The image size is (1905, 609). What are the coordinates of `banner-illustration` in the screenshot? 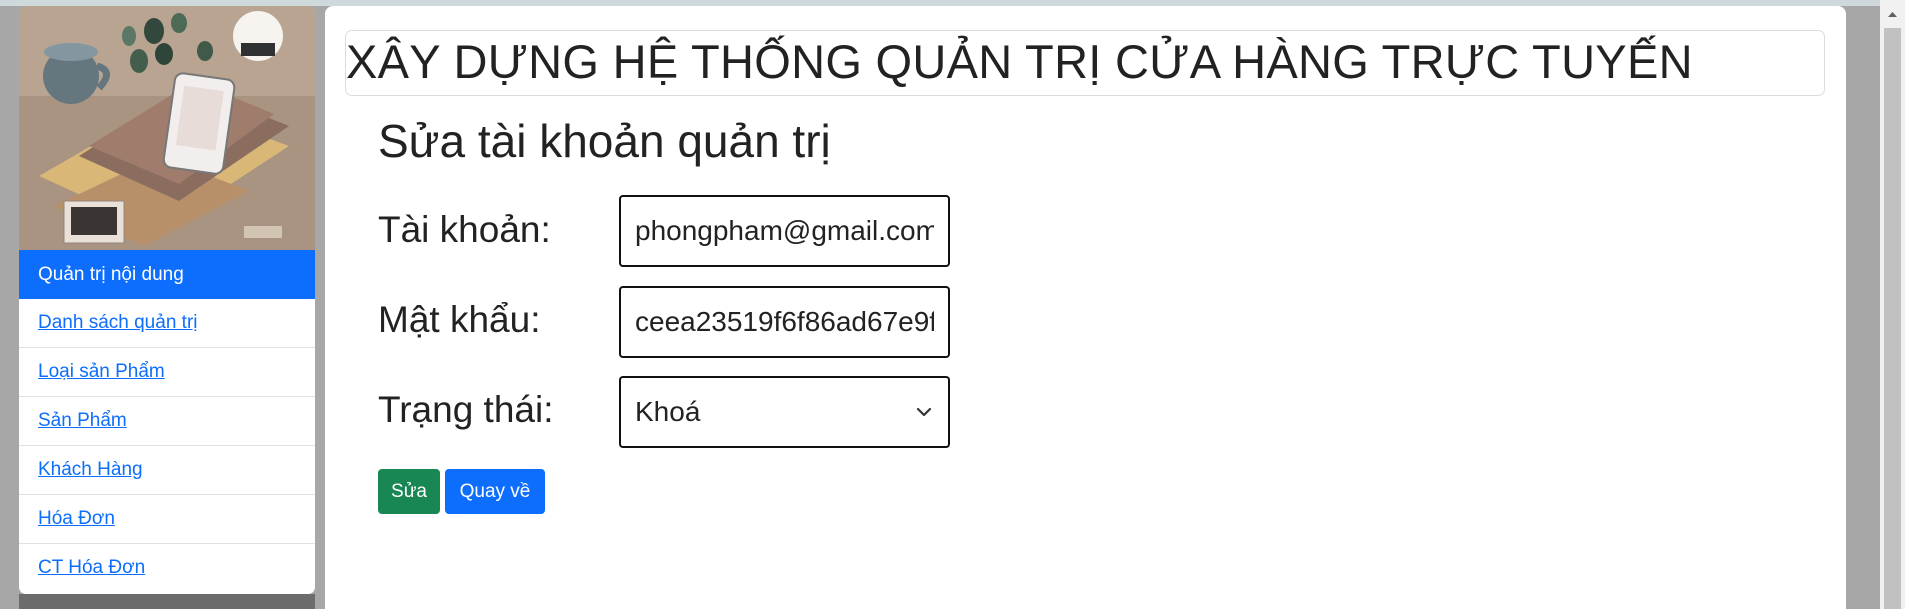 It's located at (167, 128).